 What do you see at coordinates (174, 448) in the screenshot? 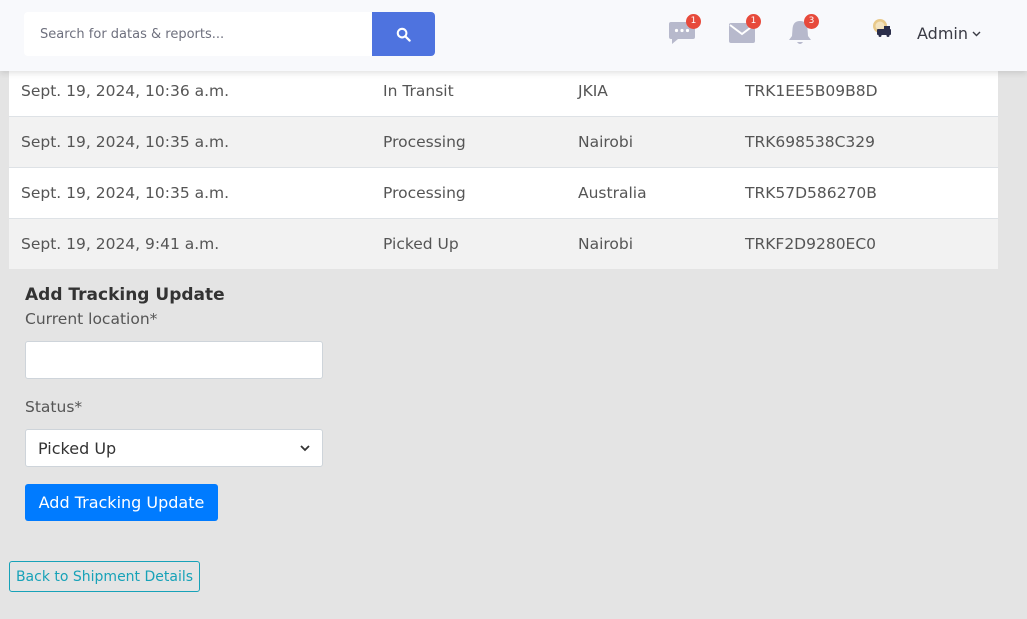
I see `status-select: Picked Up` at bounding box center [174, 448].